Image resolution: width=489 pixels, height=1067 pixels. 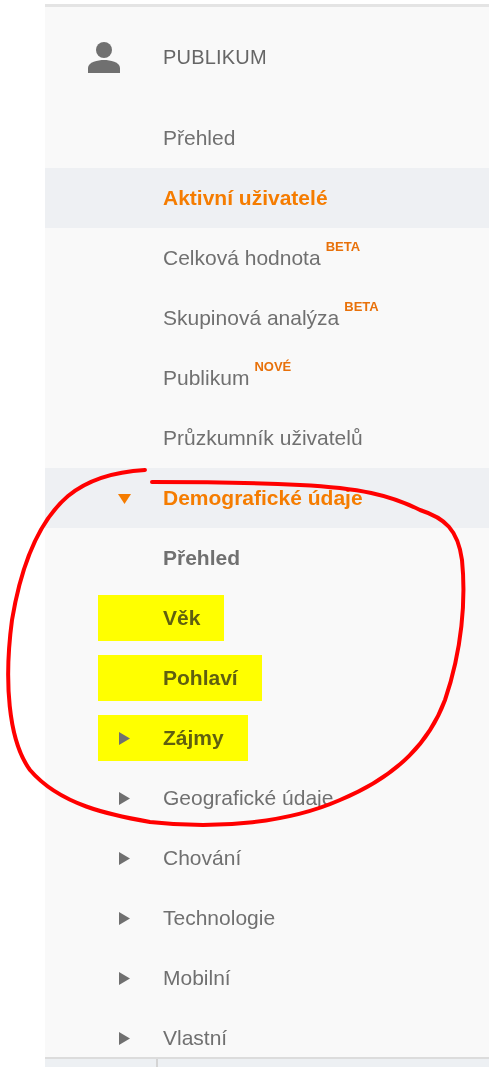 What do you see at coordinates (215, 57) in the screenshot?
I see `section-title: PUBLIKUM` at bounding box center [215, 57].